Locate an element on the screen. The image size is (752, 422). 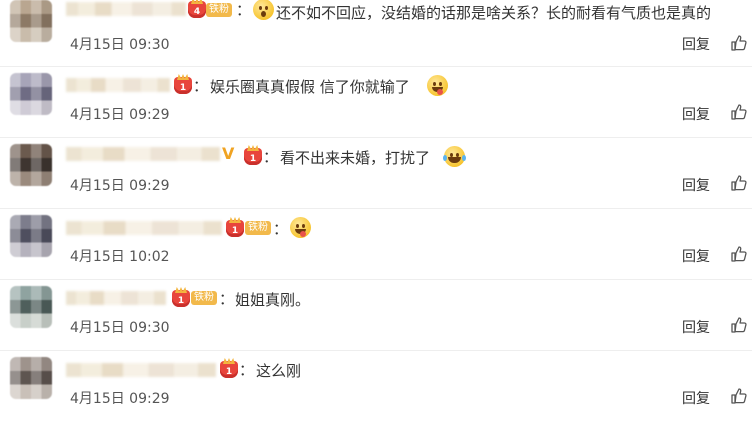
crown-icon: 4 is located at coordinates (197, 9).